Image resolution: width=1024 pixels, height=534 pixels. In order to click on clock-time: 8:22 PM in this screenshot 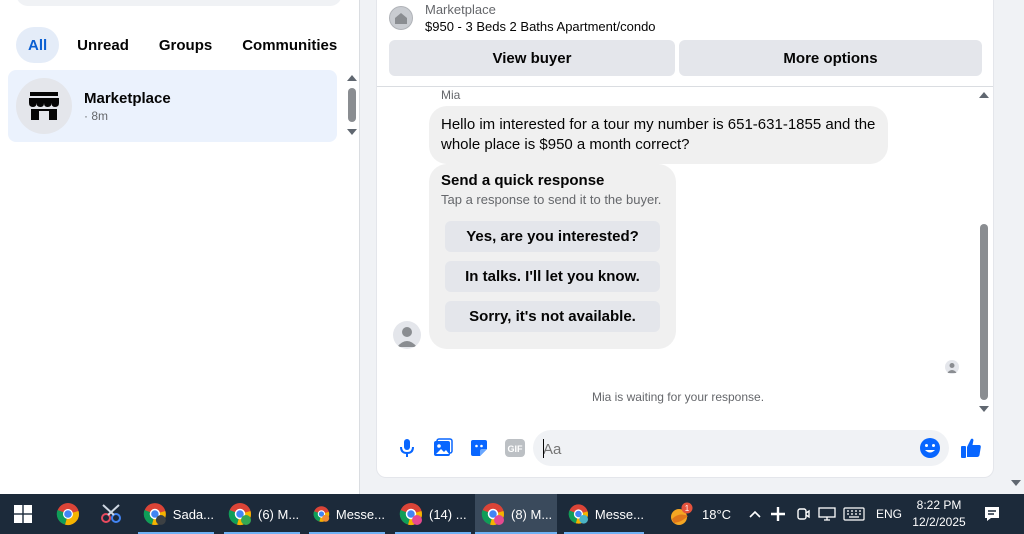, I will do `click(939, 505)`.